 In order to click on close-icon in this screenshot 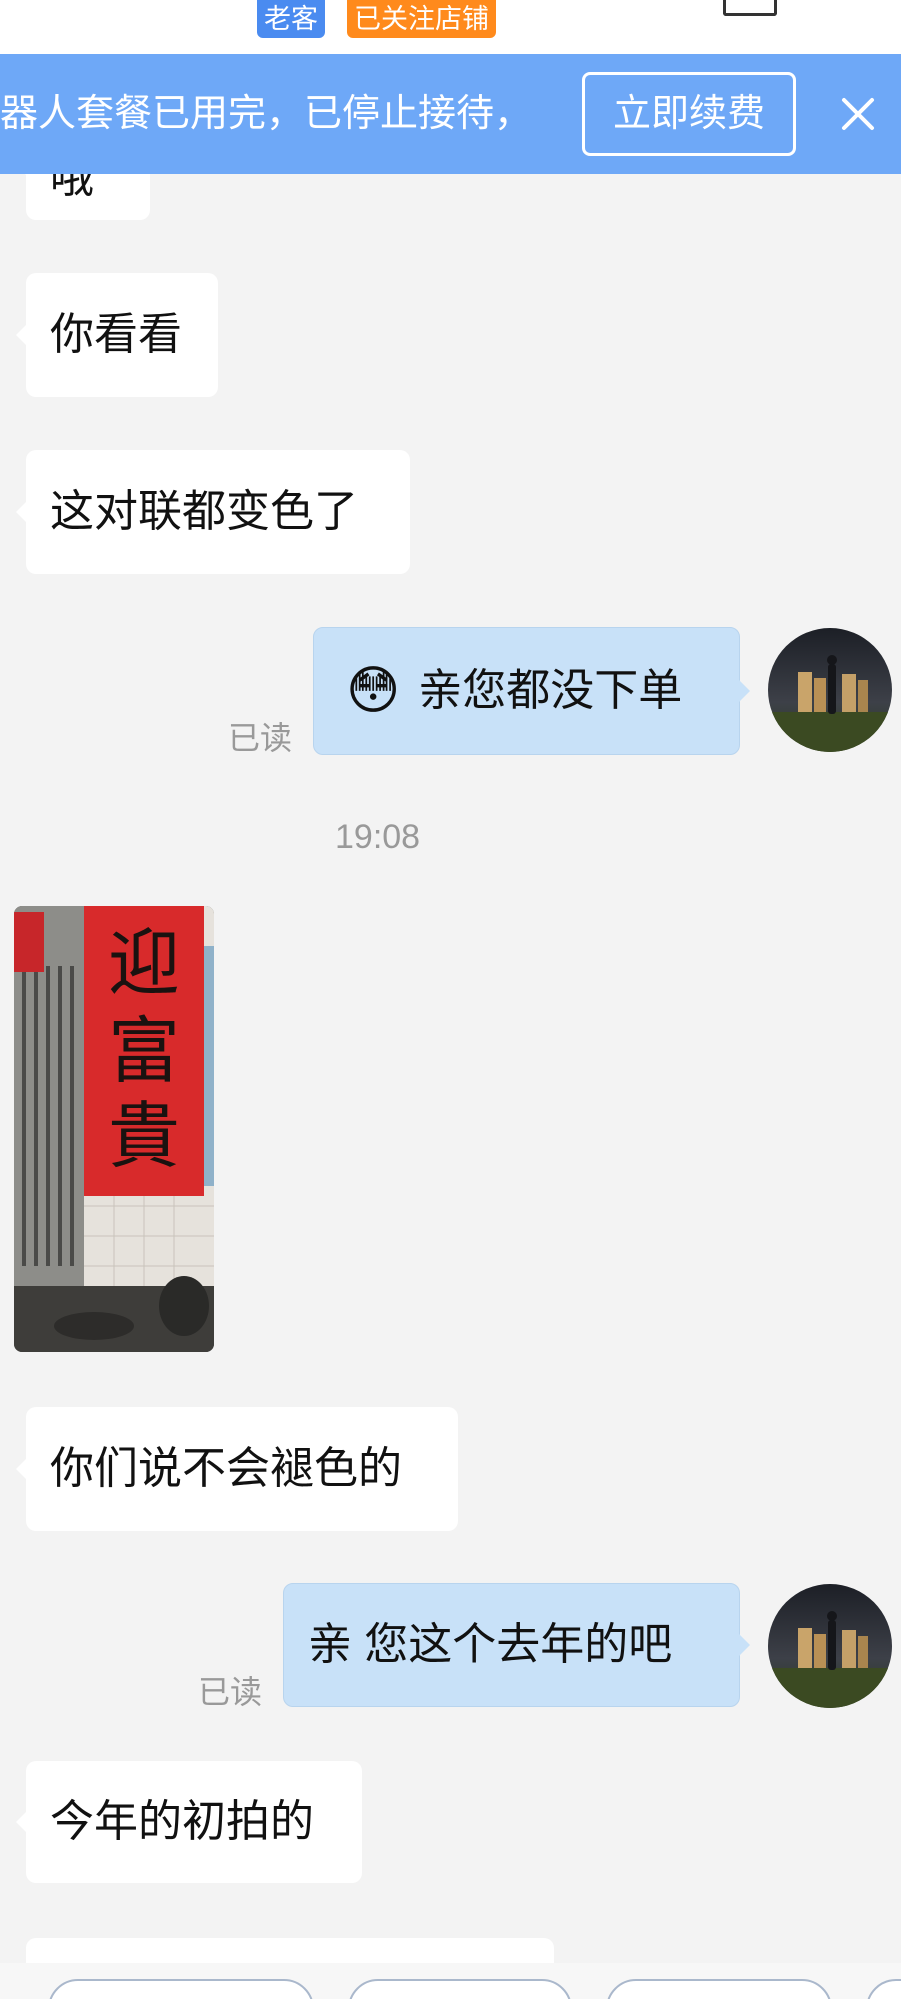, I will do `click(858, 114)`.